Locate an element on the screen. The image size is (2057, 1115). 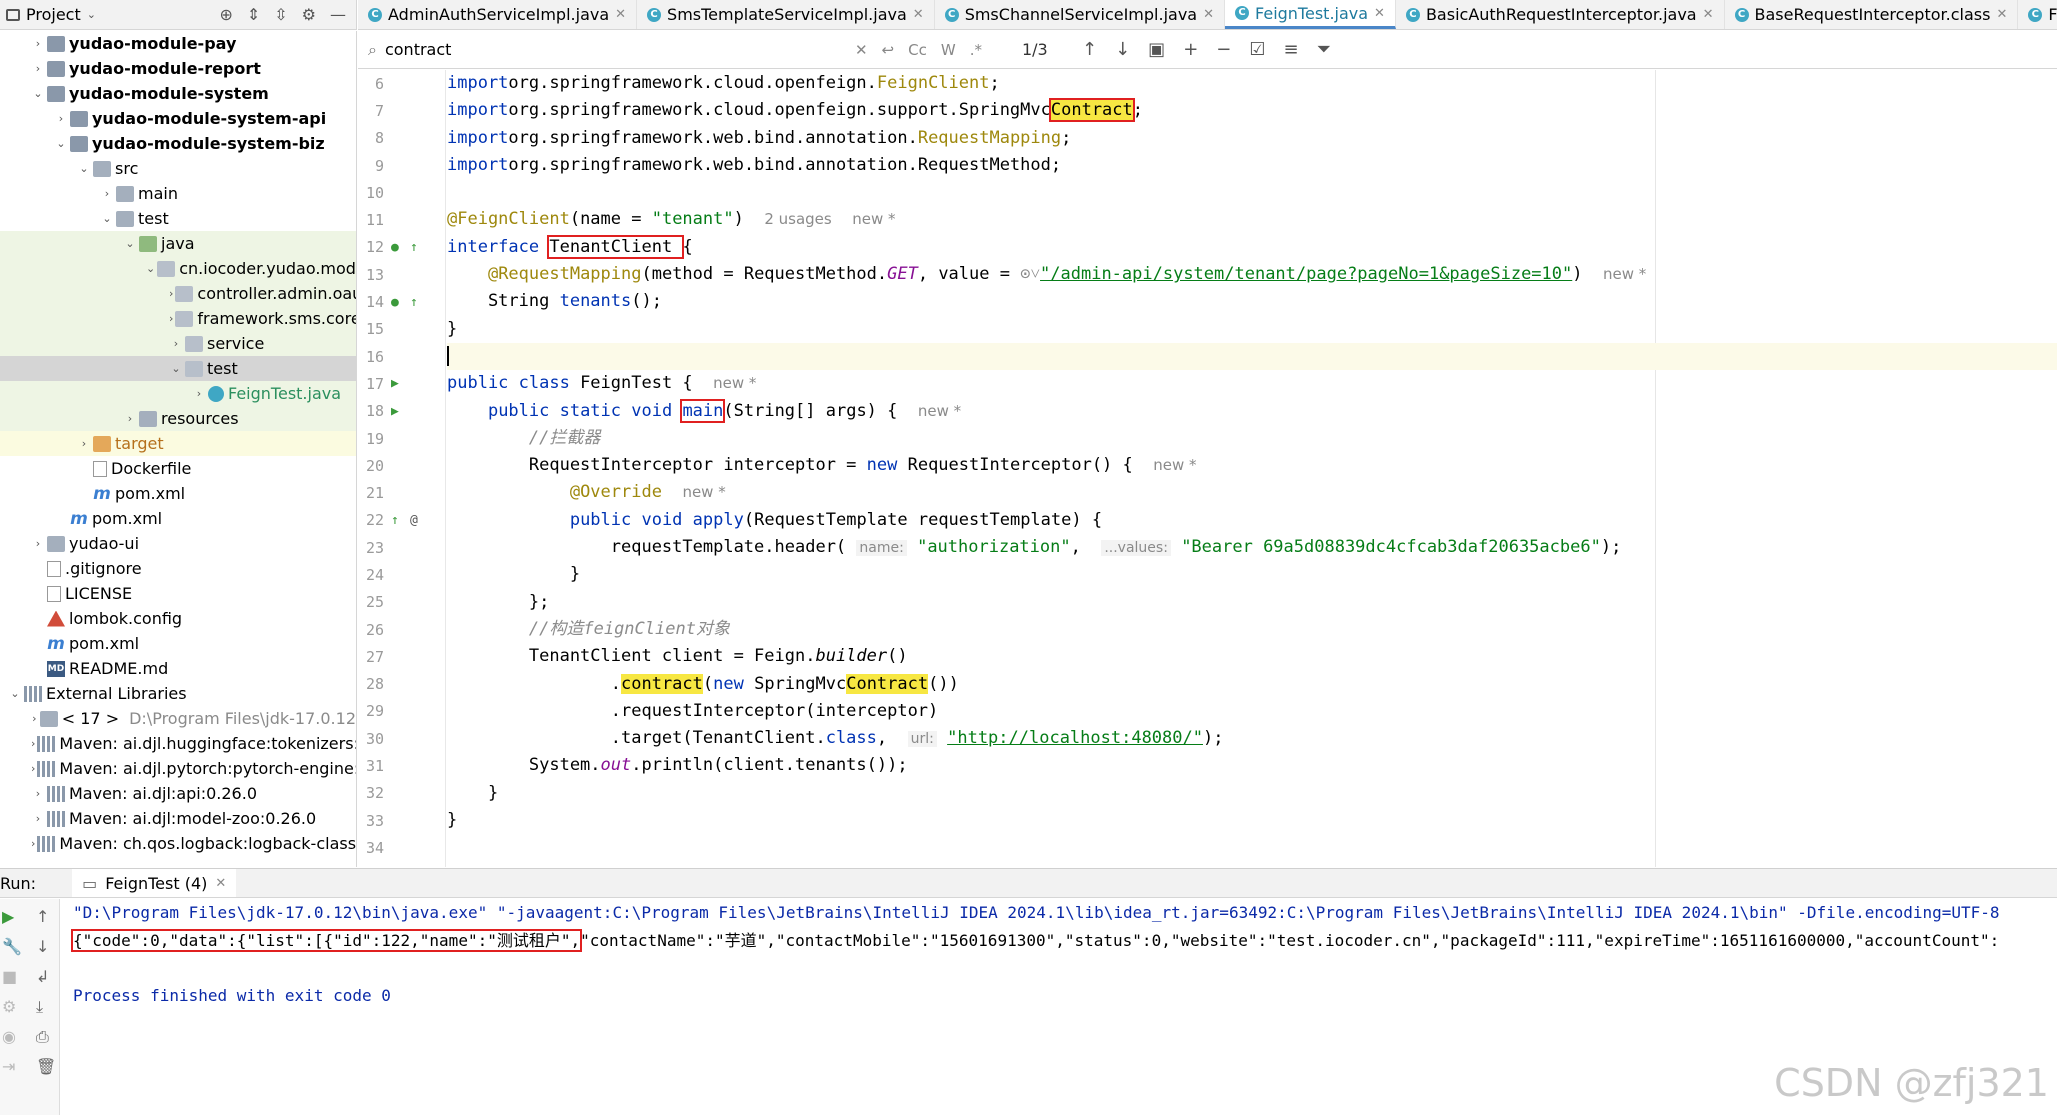
stop-icon: ■ is located at coordinates (9, 976).